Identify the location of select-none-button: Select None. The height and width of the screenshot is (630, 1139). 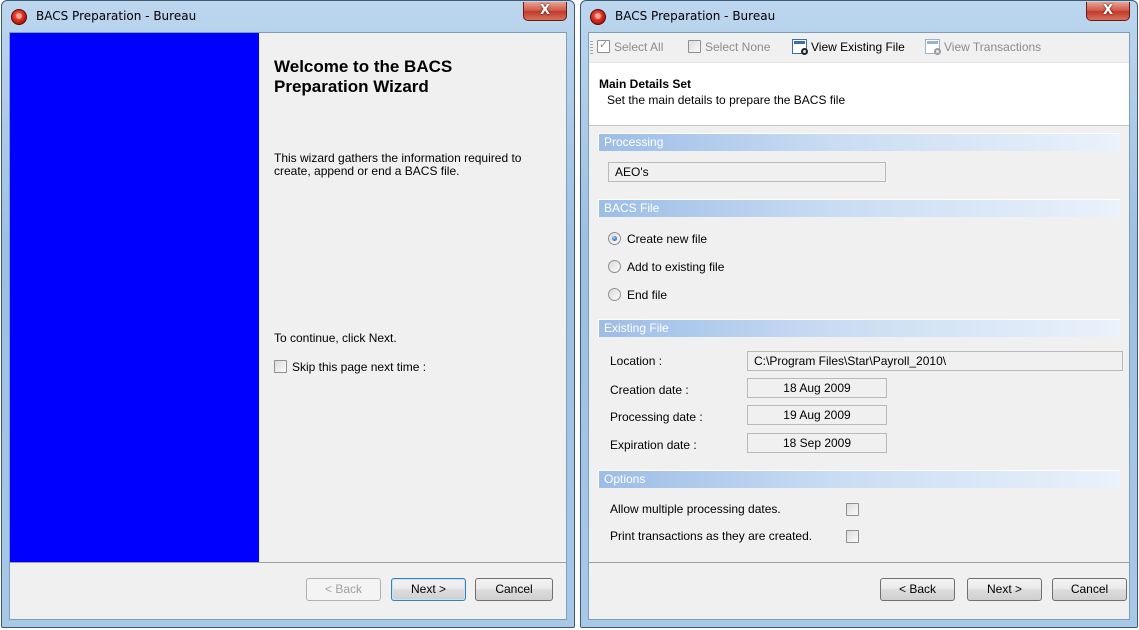
(729, 47).